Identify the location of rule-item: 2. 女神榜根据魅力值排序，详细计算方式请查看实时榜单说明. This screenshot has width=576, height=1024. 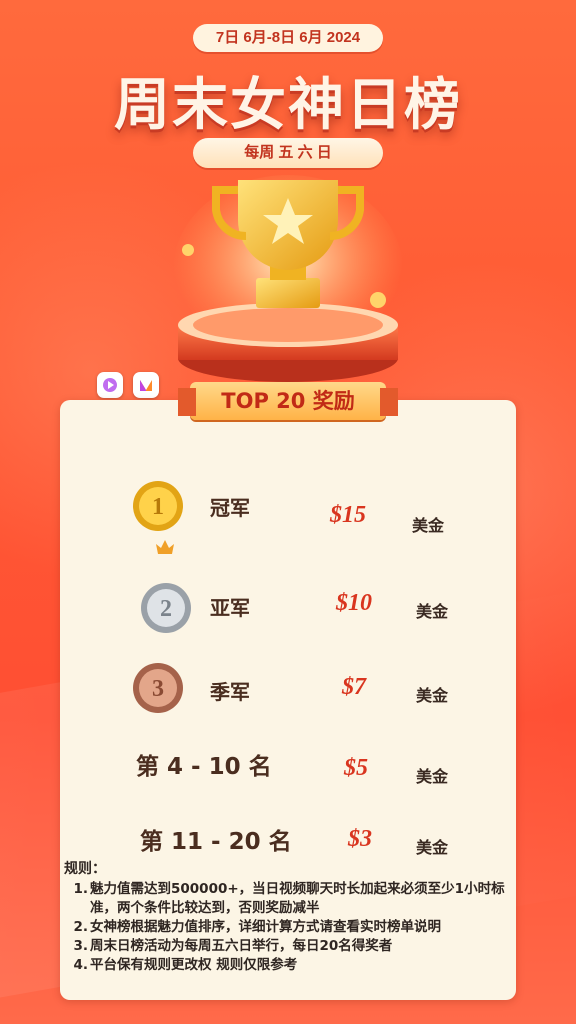
(289, 927).